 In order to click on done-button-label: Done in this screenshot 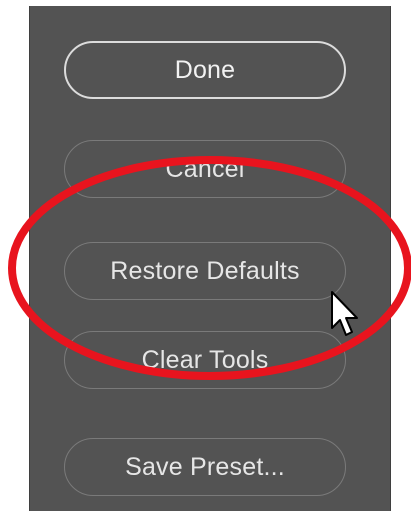, I will do `click(205, 69)`.